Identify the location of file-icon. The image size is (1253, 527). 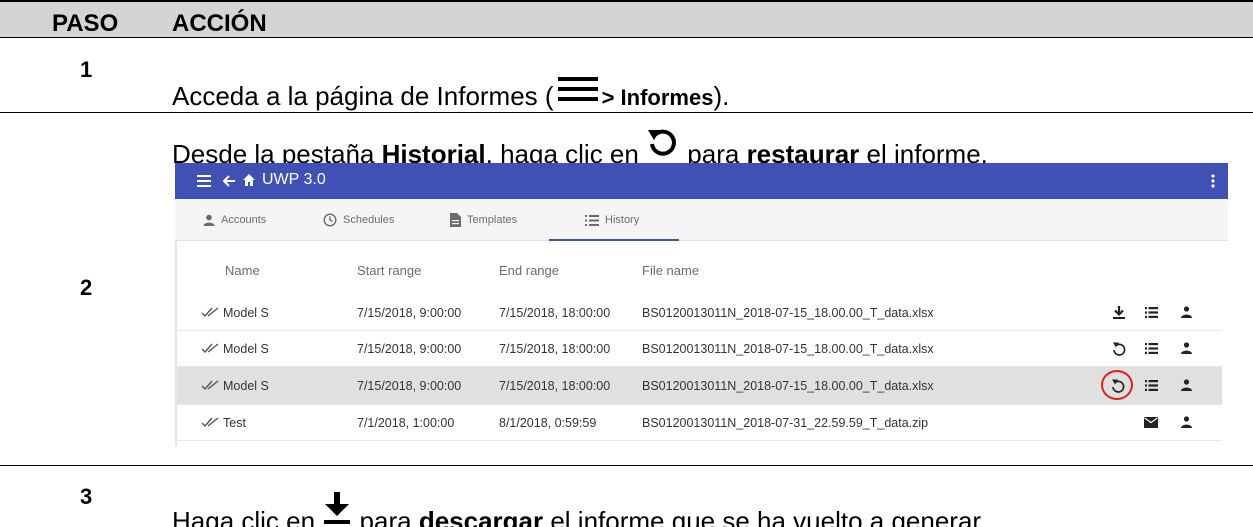
(455, 220).